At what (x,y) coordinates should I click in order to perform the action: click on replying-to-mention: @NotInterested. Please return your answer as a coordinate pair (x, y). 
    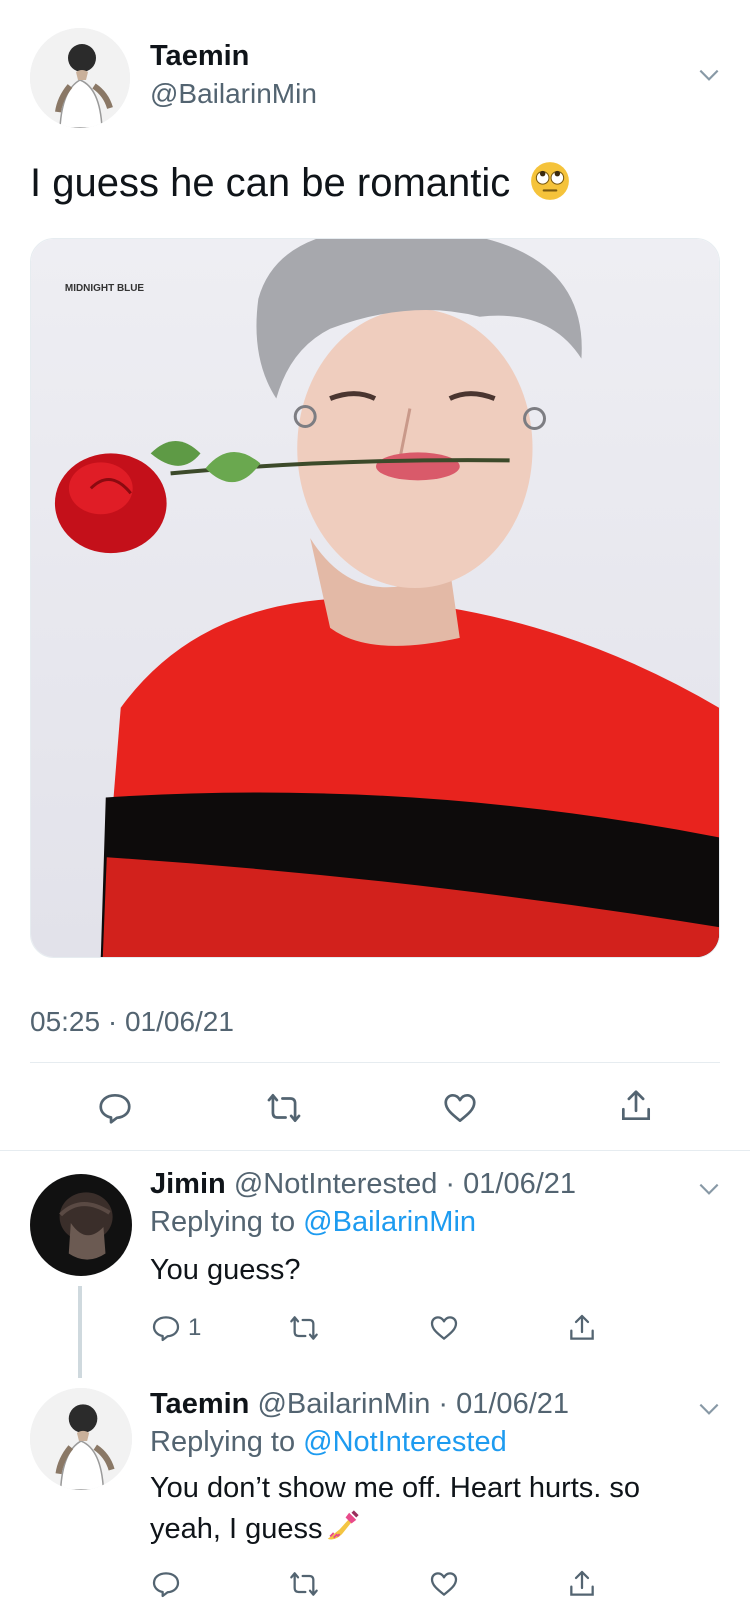
    Looking at the image, I should click on (405, 1442).